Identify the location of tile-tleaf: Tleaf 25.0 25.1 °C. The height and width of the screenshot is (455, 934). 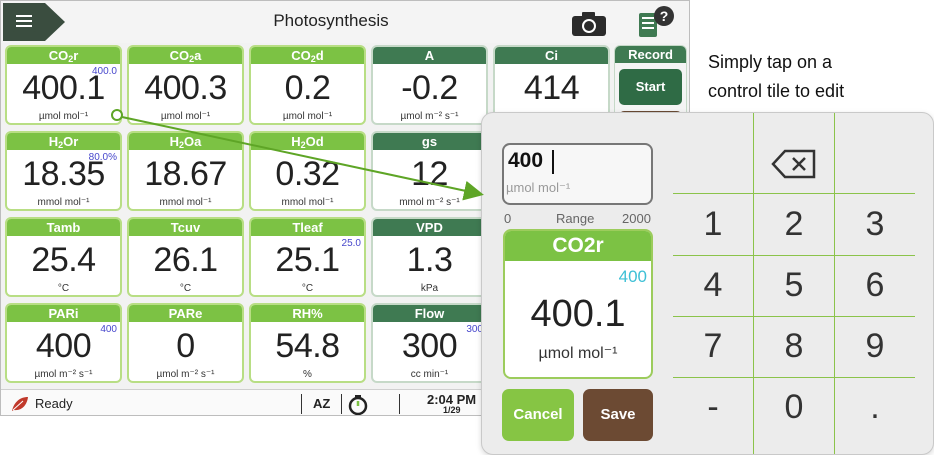
(307, 257).